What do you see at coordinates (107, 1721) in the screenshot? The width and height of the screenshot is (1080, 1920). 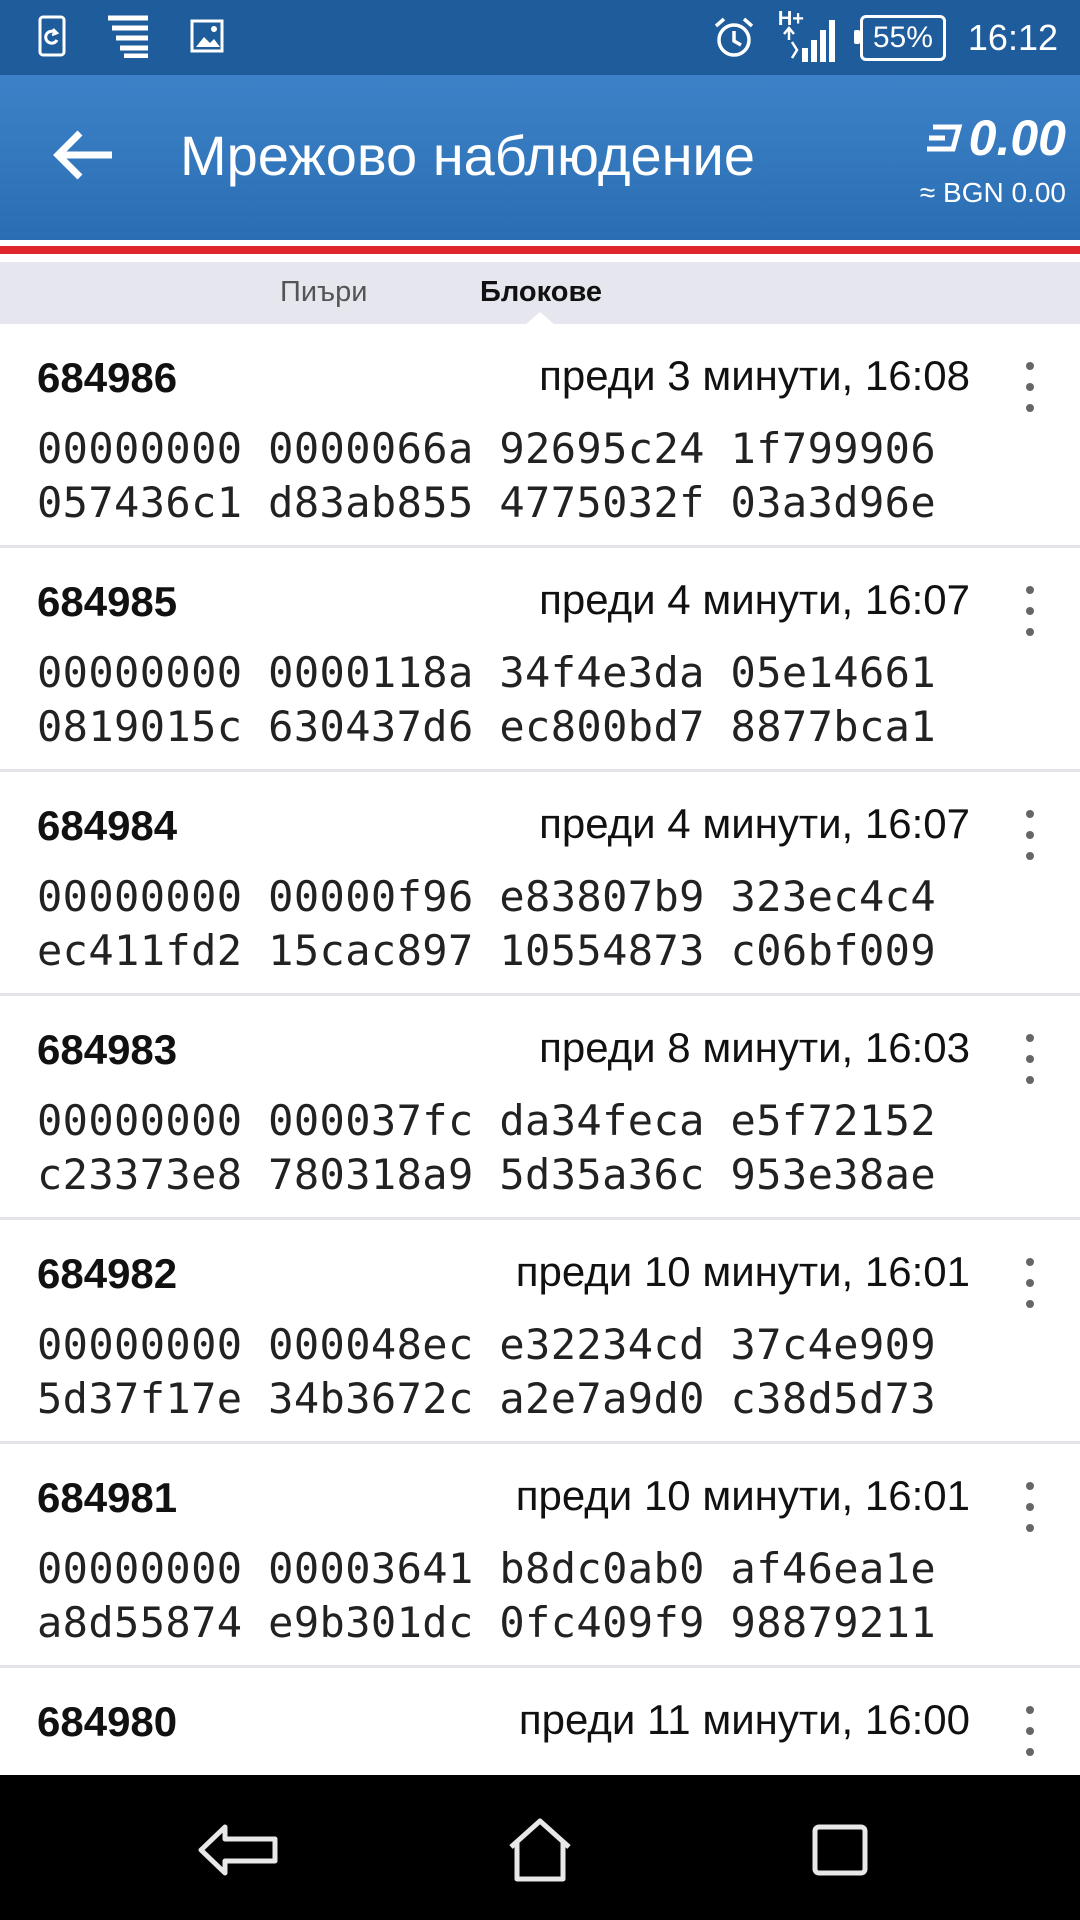 I see `block-height: 684980` at bounding box center [107, 1721].